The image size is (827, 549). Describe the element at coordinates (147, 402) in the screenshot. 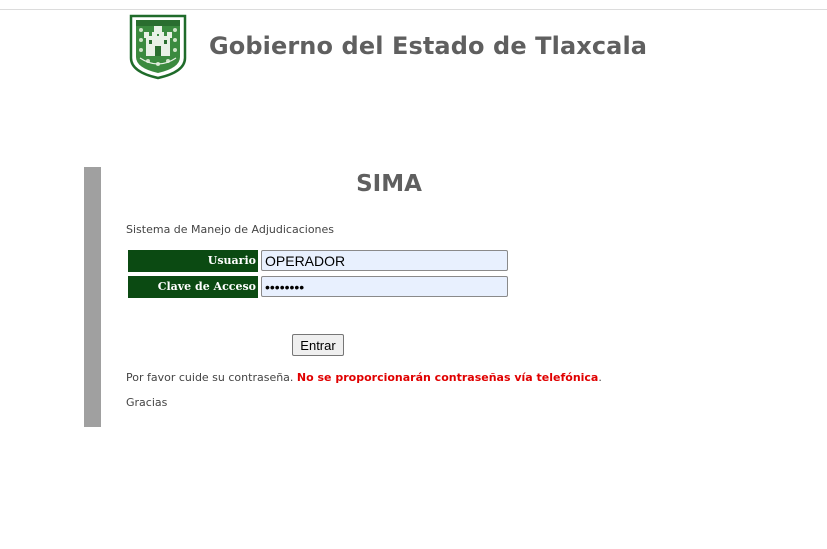

I see `thanks-text: Gracias` at that location.